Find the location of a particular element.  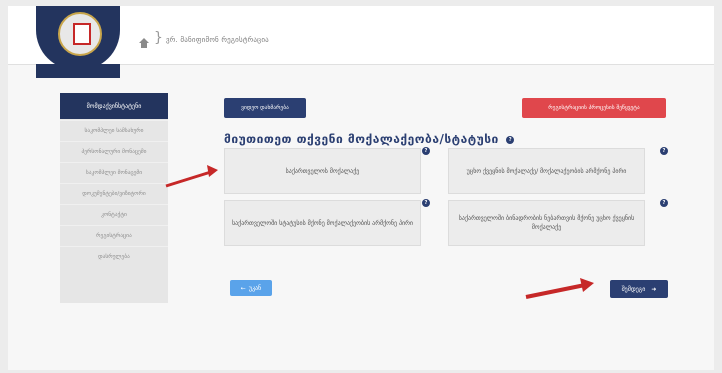

option-label: საქართველოს მოქალაქე is located at coordinates (322, 171).